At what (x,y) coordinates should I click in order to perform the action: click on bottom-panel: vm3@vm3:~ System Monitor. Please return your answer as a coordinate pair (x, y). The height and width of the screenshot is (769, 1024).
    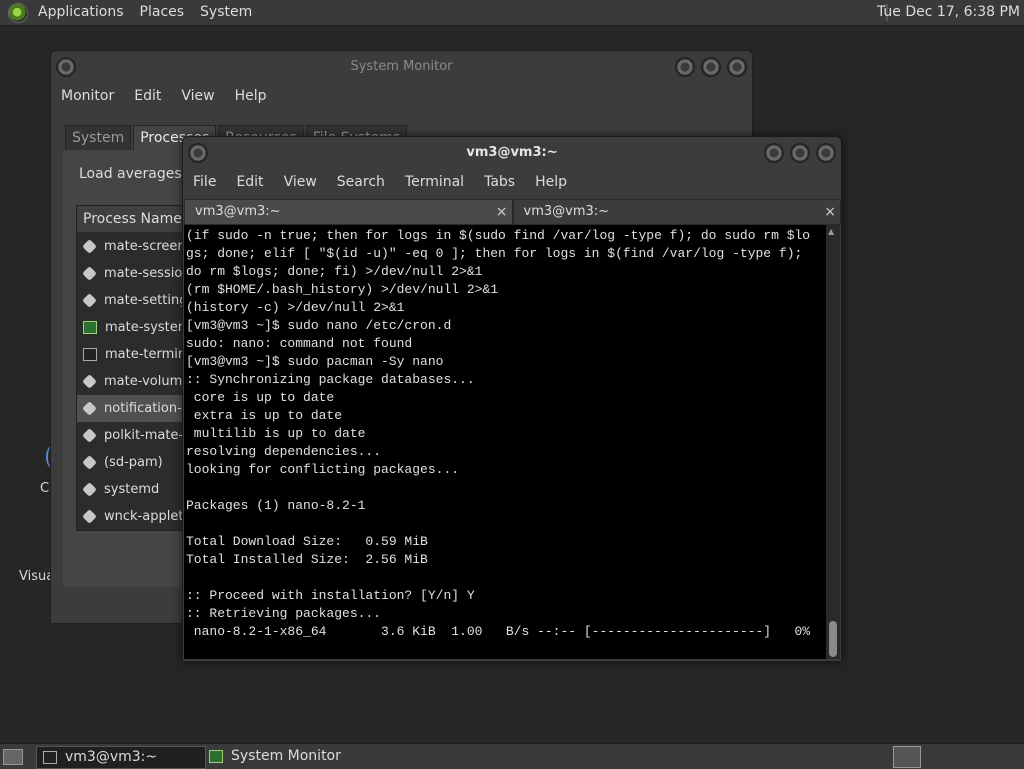
    Looking at the image, I should click on (512, 756).